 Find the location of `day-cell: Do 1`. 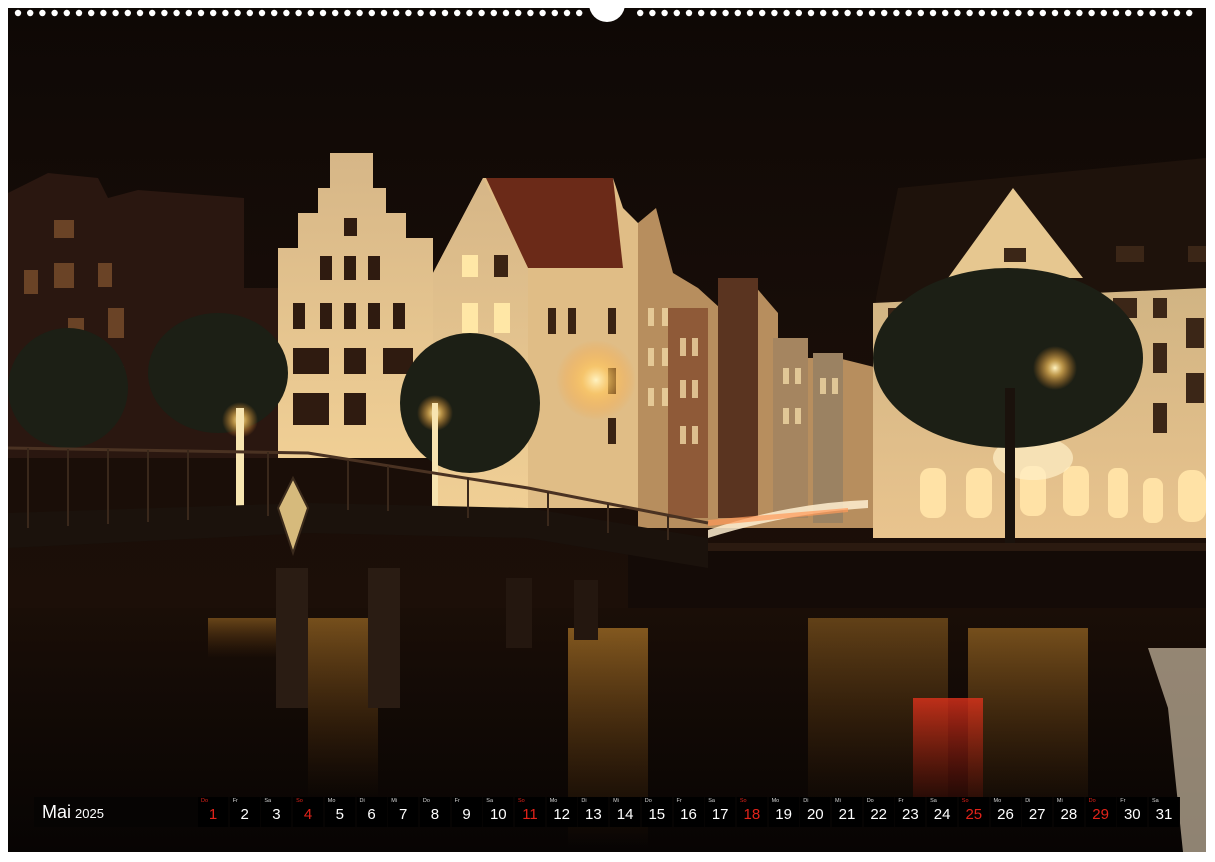

day-cell: Do 1 is located at coordinates (213, 812).